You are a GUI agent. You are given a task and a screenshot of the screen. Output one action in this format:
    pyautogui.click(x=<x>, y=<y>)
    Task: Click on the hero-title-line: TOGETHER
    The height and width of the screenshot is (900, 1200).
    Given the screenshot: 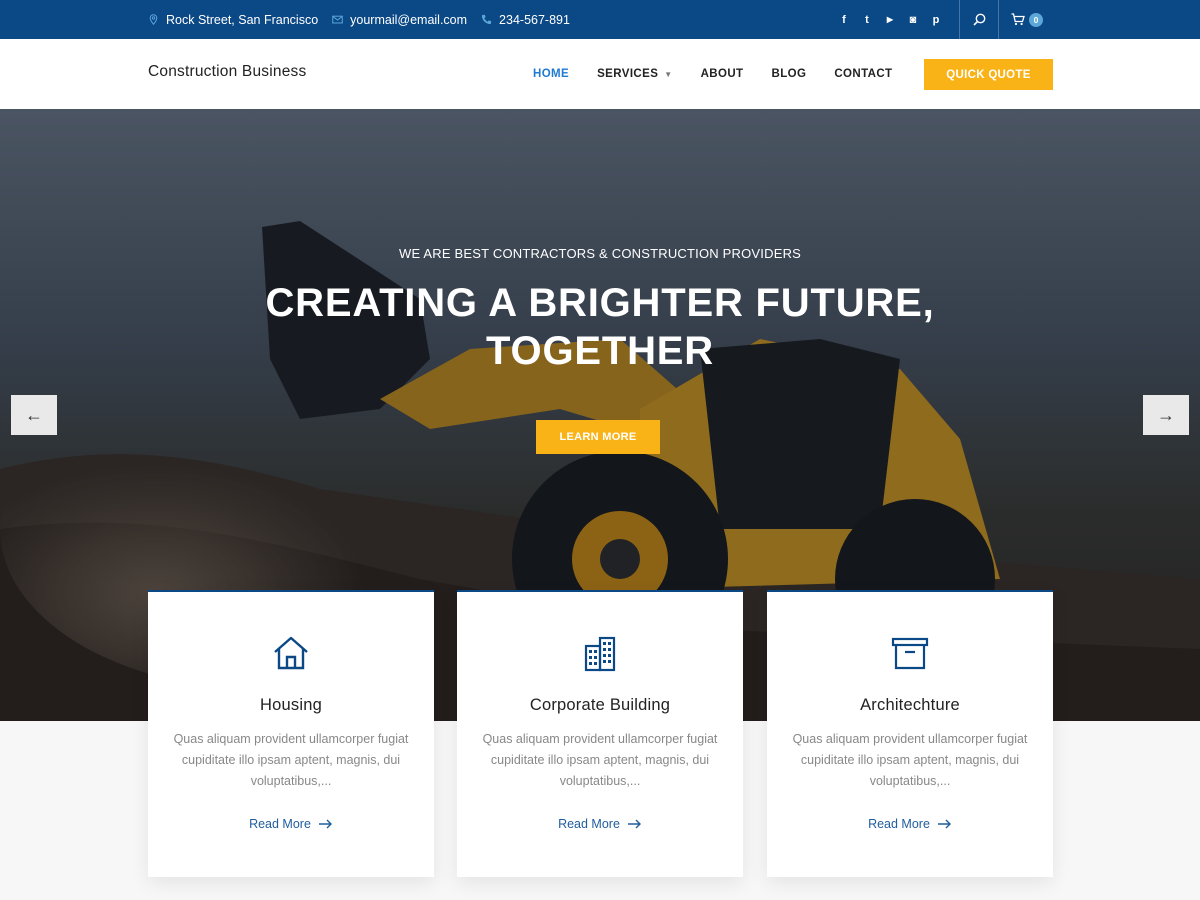 What is the action you would take?
    pyautogui.click(x=600, y=351)
    